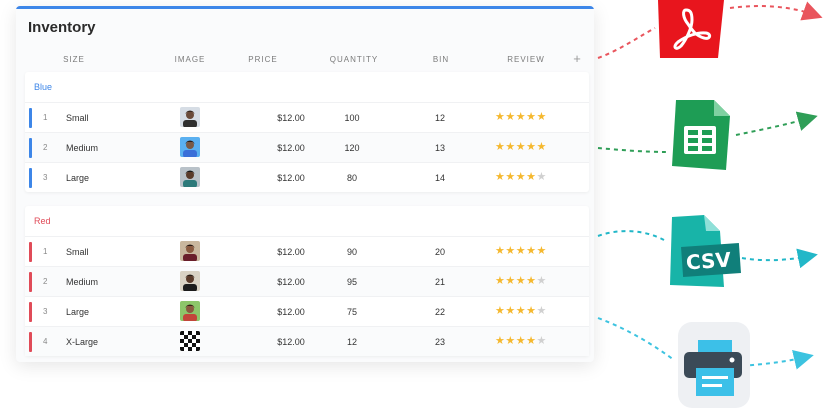  What do you see at coordinates (701, 135) in the screenshot?
I see `spreadsheet-icon` at bounding box center [701, 135].